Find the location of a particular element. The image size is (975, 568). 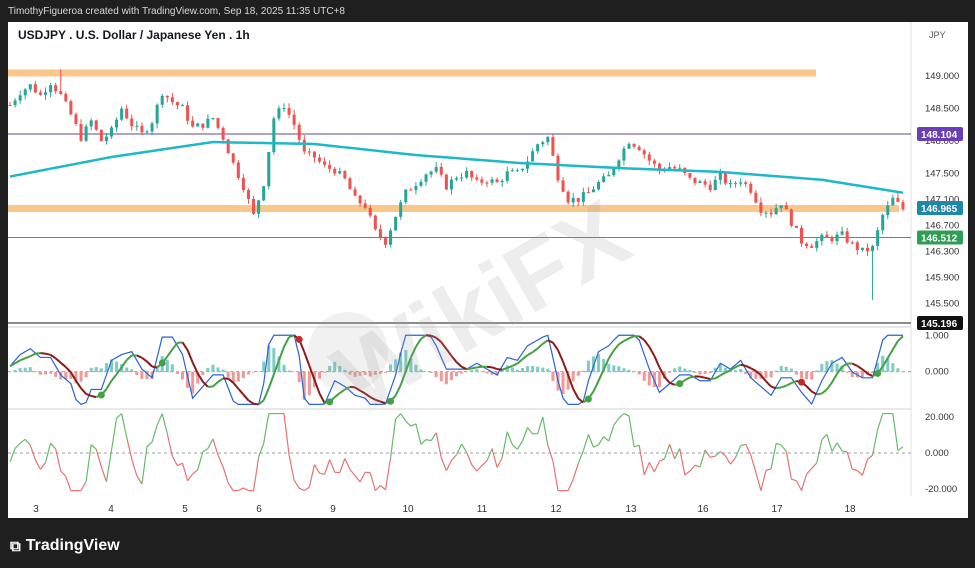

x-tick-label: 11 is located at coordinates (482, 509).